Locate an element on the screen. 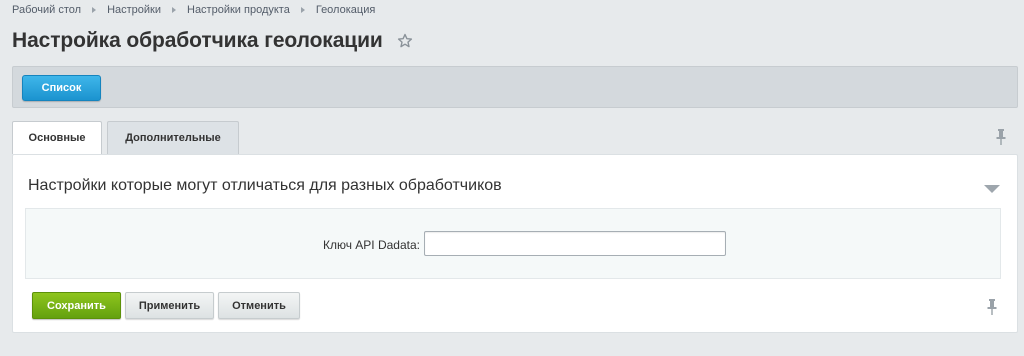 Image resolution: width=1024 pixels, height=356 pixels. save-button: Сохранить is located at coordinates (76, 305).